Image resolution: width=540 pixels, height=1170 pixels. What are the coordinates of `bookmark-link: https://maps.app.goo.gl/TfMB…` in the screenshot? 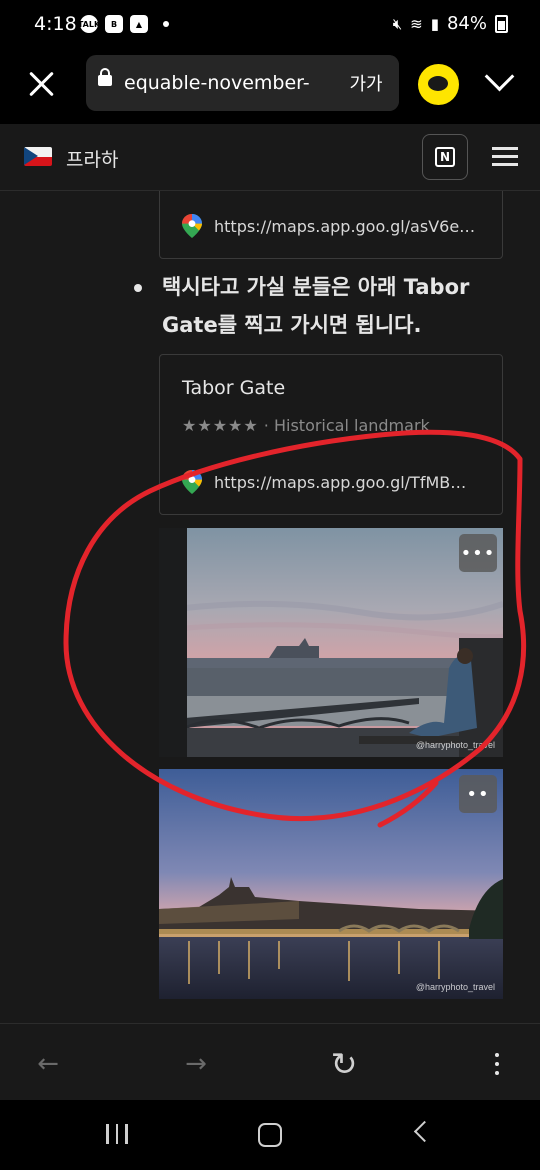 It's located at (324, 482).